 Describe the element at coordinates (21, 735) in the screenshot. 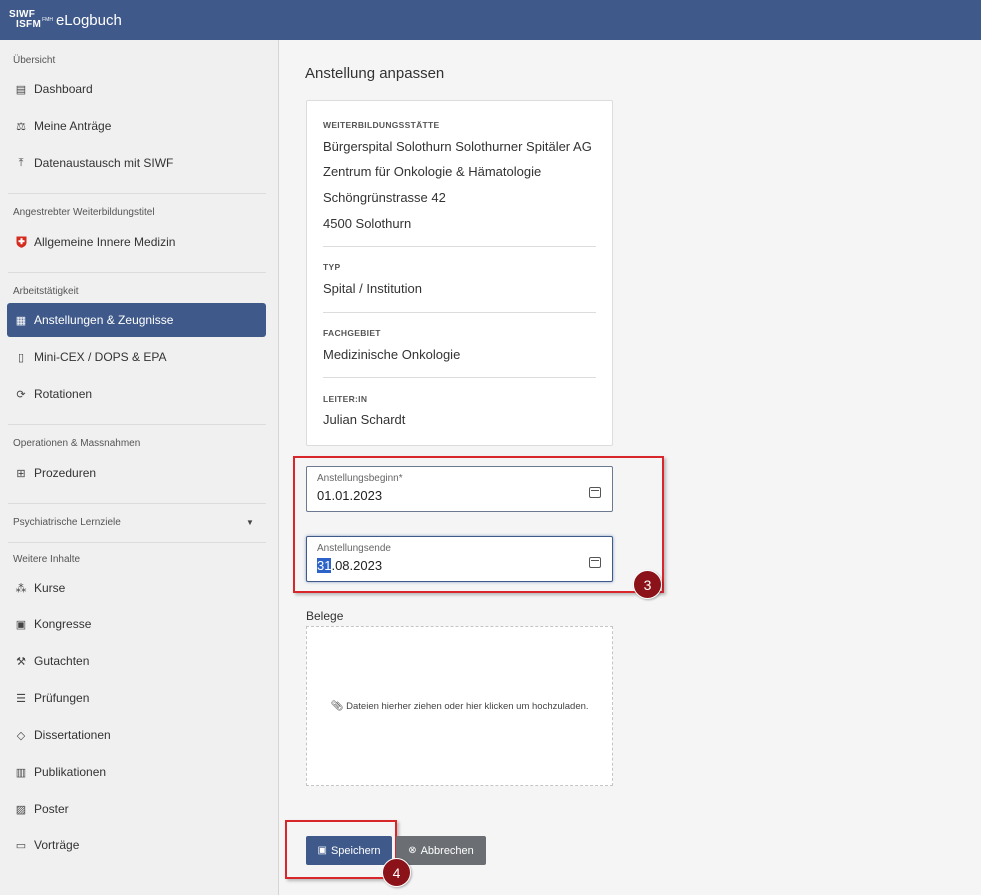

I see `graduation-cap-icon: ◇` at that location.